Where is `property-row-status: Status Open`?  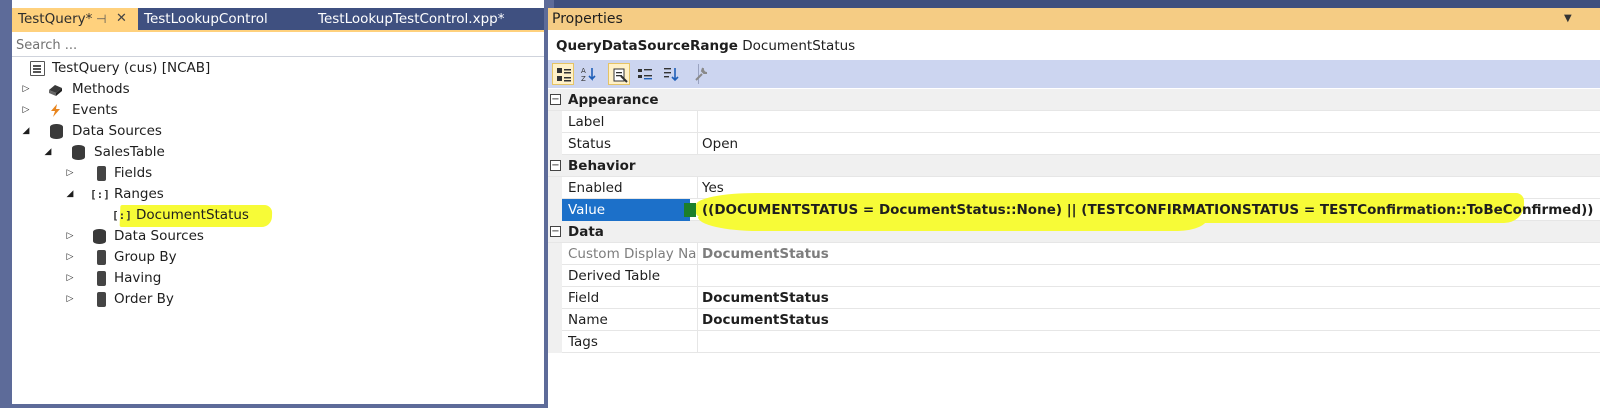 property-row-status: Status Open is located at coordinates (1074, 144).